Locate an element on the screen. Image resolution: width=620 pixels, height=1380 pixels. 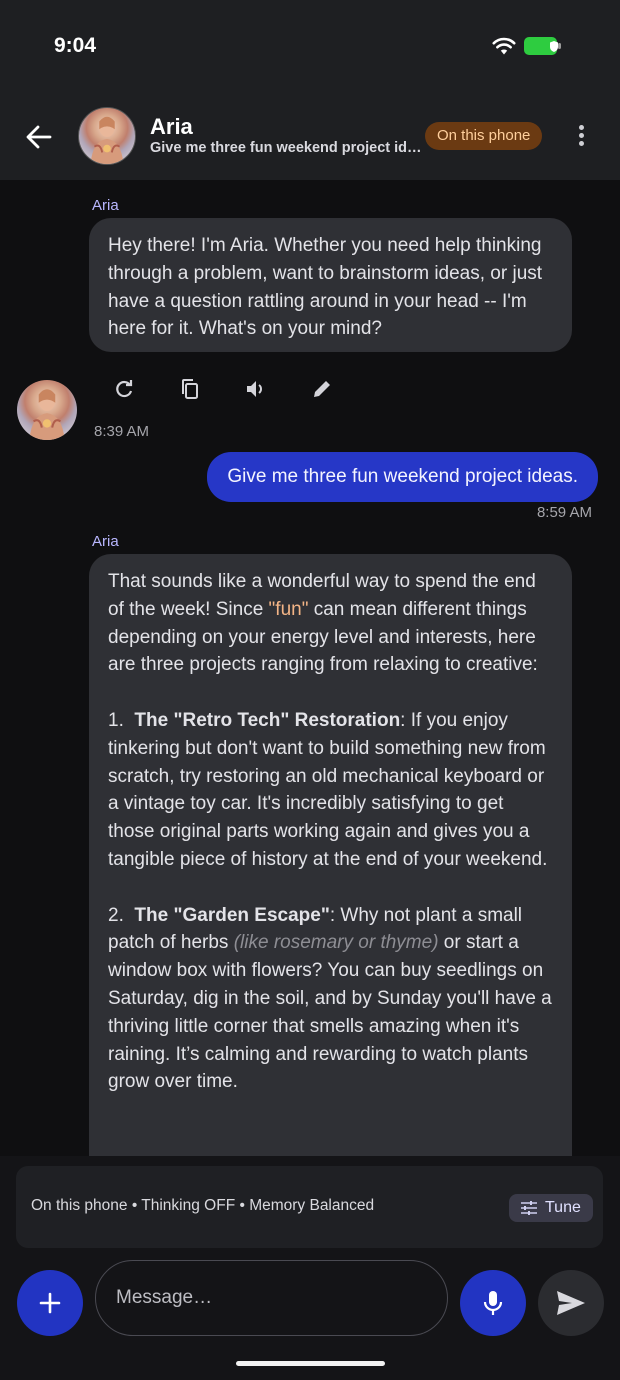
on-device-badge: On this phone is located at coordinates (484, 136).